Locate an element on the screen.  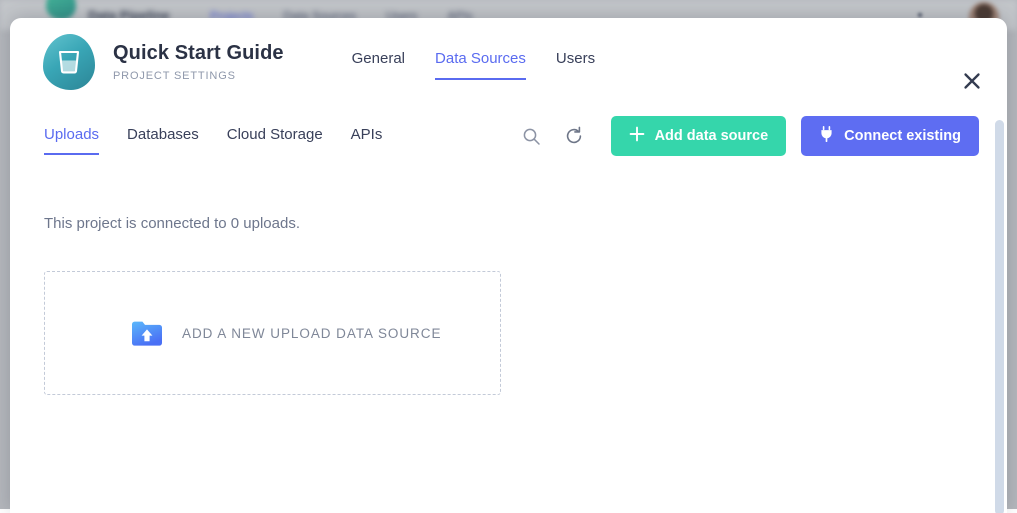
tab-general: General is located at coordinates (378, 64).